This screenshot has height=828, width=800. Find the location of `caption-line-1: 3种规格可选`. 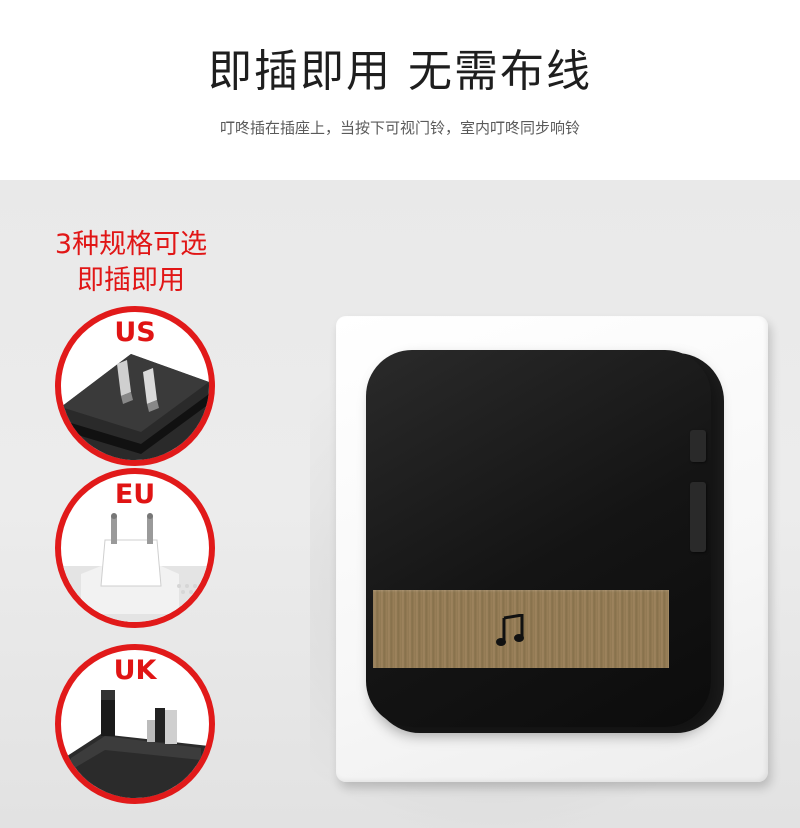

caption-line-1: 3种规格可选 is located at coordinates (131, 244).